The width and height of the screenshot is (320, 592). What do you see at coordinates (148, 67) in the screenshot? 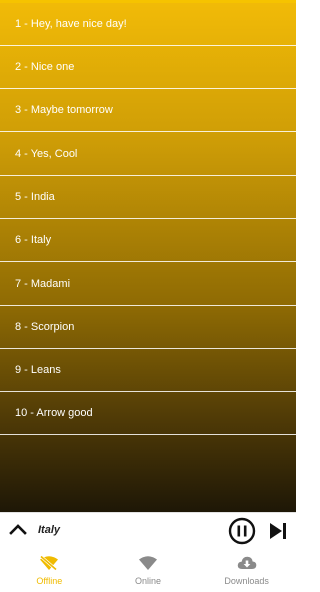
I see `track-item-2: 2 - Nice one` at bounding box center [148, 67].